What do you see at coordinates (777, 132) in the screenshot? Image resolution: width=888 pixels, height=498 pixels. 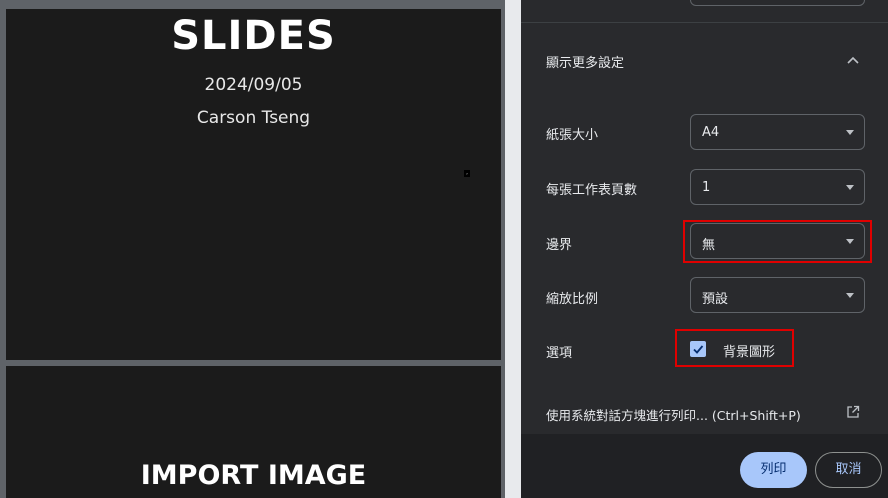 I see `paper-size-select: A4` at bounding box center [777, 132].